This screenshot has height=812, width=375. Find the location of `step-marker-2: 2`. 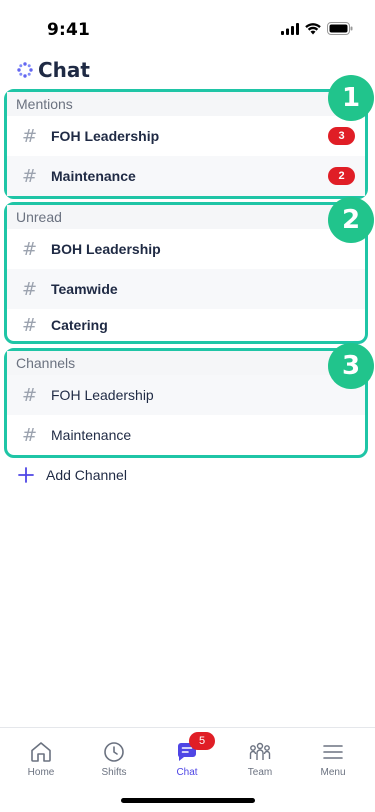

step-marker-2: 2 is located at coordinates (351, 220).